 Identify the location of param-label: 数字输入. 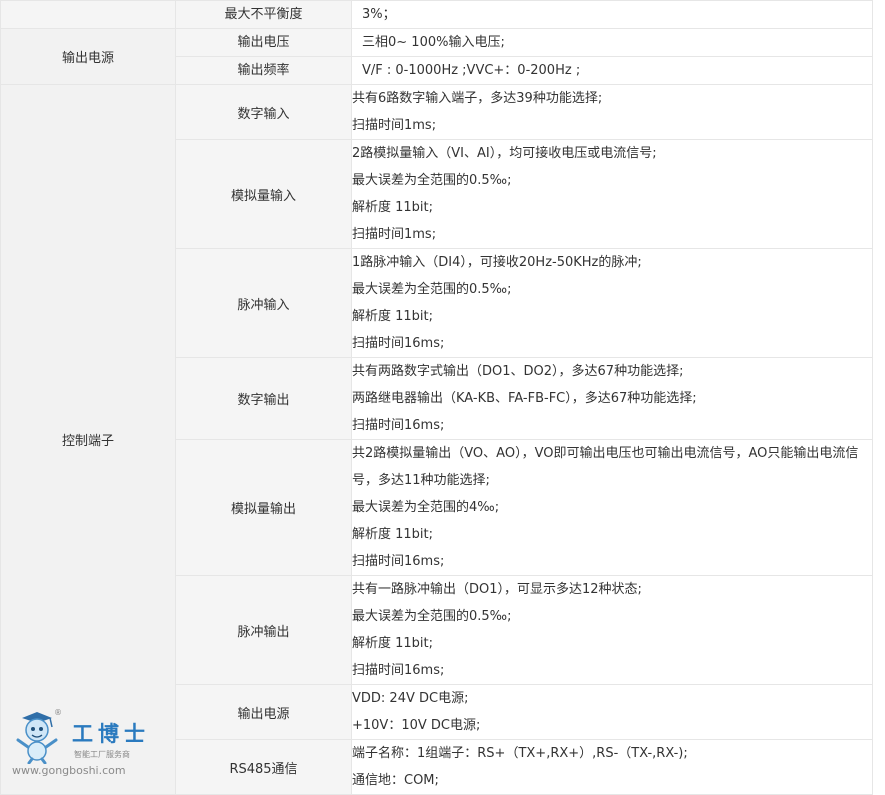
(263, 114).